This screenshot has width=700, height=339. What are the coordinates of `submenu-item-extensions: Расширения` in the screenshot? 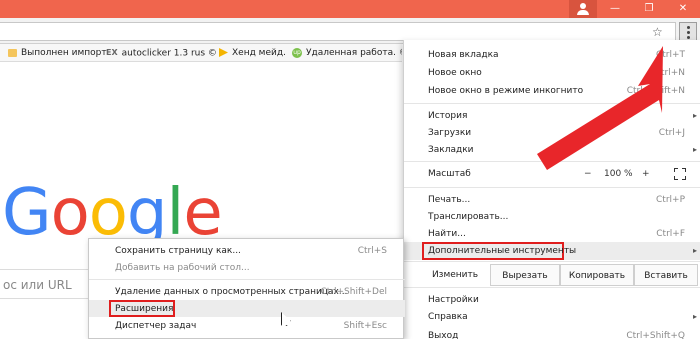 It's located at (247, 308).